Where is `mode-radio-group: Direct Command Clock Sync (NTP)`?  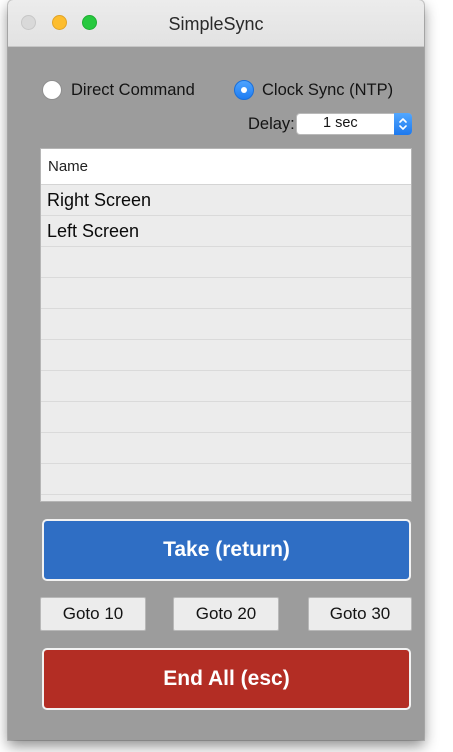 mode-radio-group: Direct Command Clock Sync (NTP) is located at coordinates (216, 92).